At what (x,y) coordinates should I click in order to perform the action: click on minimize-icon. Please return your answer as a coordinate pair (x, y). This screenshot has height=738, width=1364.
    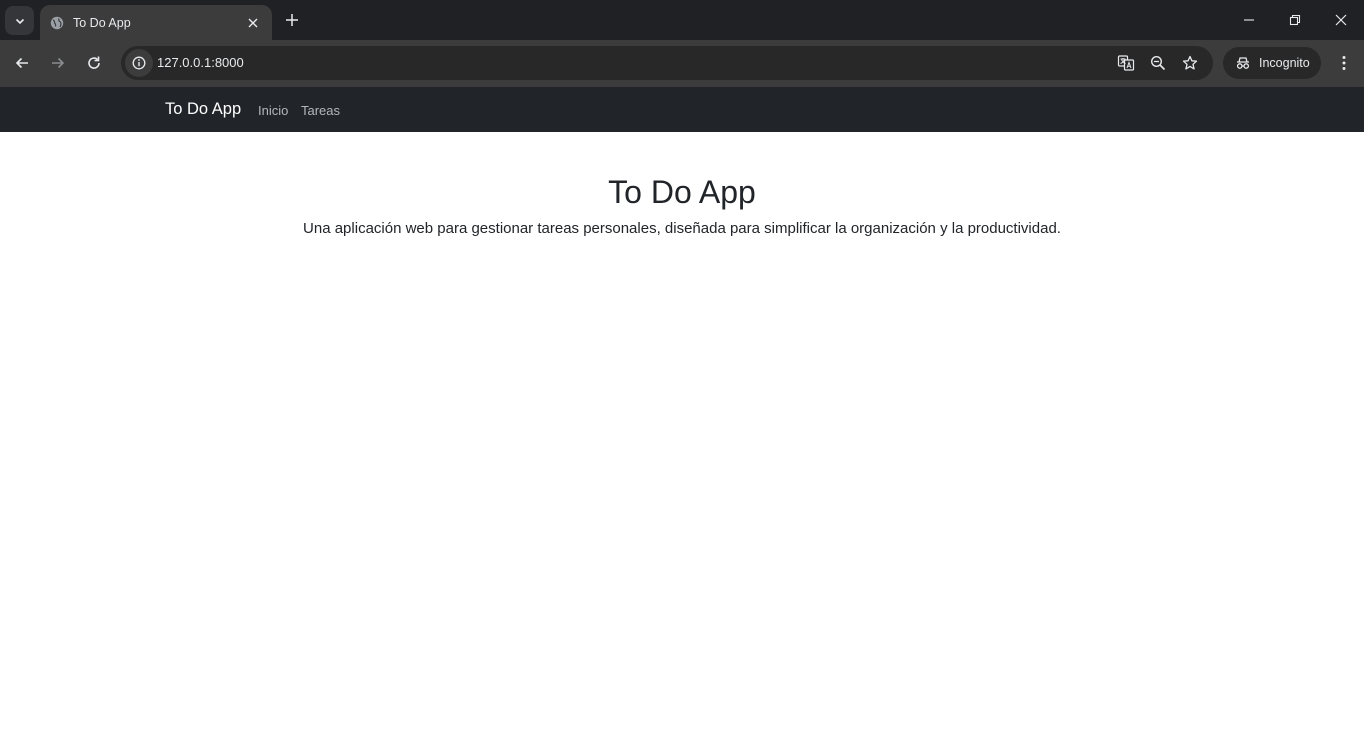
    Looking at the image, I should click on (1249, 20).